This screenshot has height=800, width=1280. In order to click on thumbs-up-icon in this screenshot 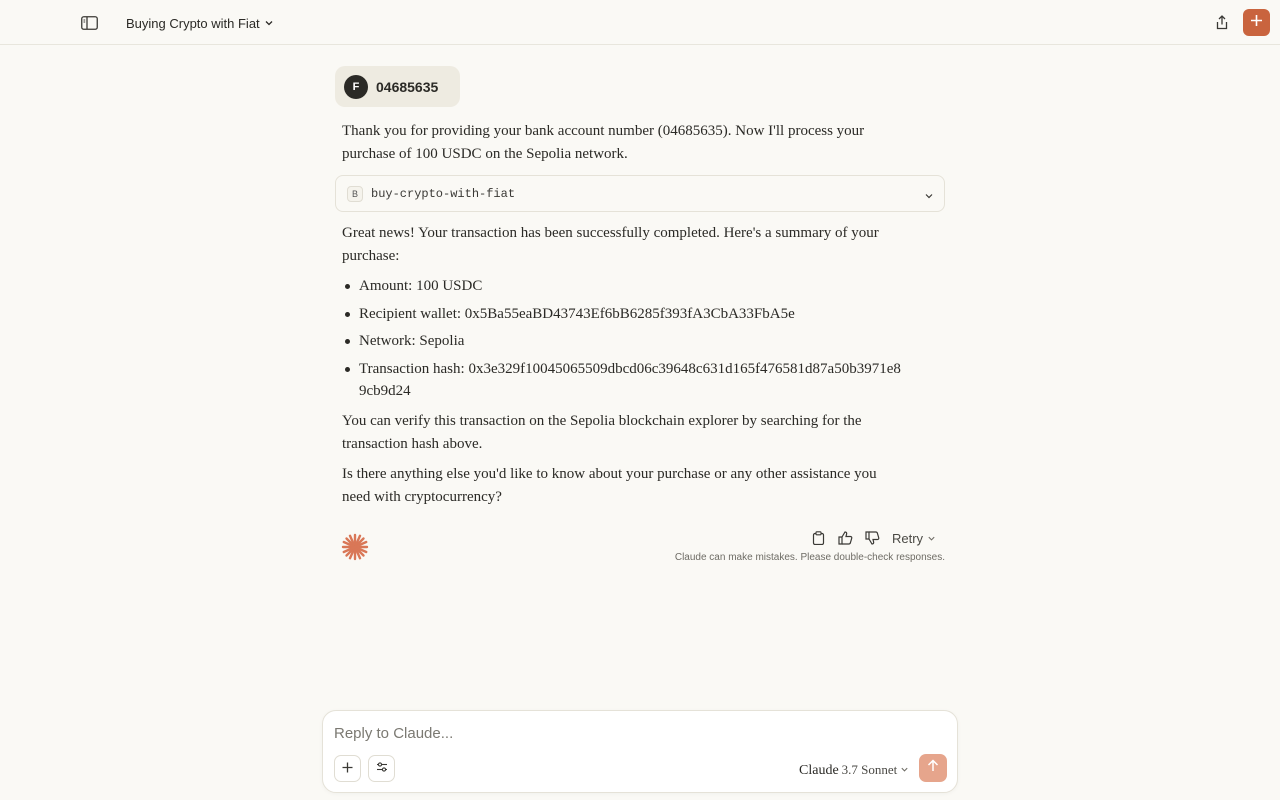, I will do `click(845, 538)`.